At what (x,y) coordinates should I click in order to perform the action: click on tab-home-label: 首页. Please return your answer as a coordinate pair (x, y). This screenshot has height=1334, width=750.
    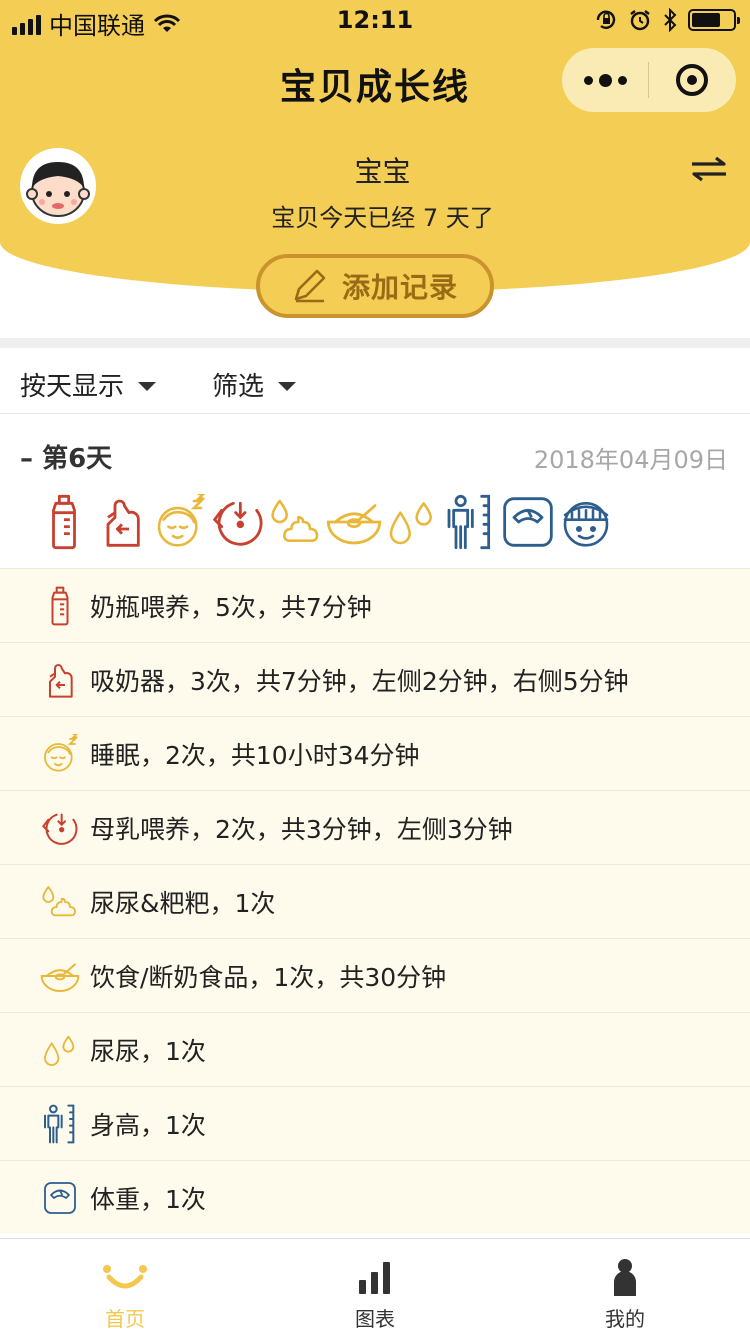
    Looking at the image, I should click on (125, 1319).